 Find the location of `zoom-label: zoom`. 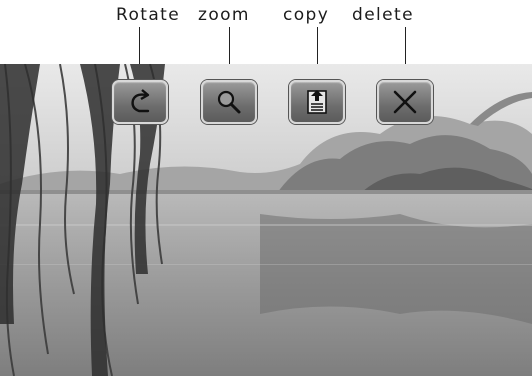

zoom-label: zoom is located at coordinates (224, 15).